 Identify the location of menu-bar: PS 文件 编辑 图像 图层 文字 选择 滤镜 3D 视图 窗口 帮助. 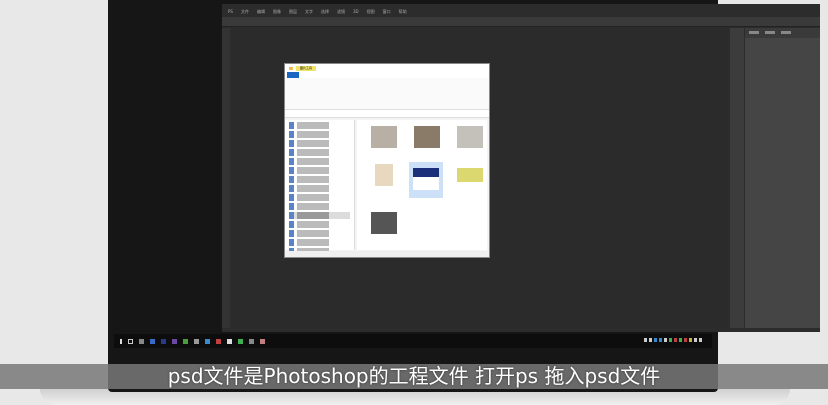
(521, 12).